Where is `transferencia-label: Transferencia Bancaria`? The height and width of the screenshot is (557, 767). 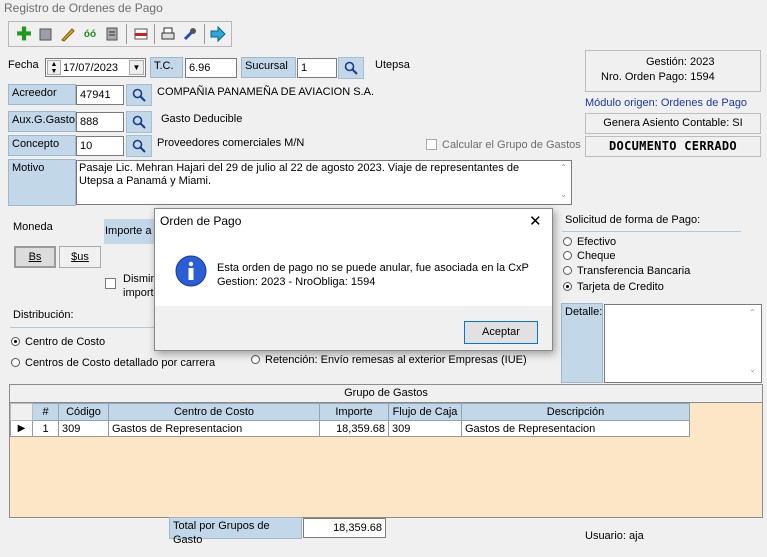
transferencia-label: Transferencia Bancaria is located at coordinates (634, 271).